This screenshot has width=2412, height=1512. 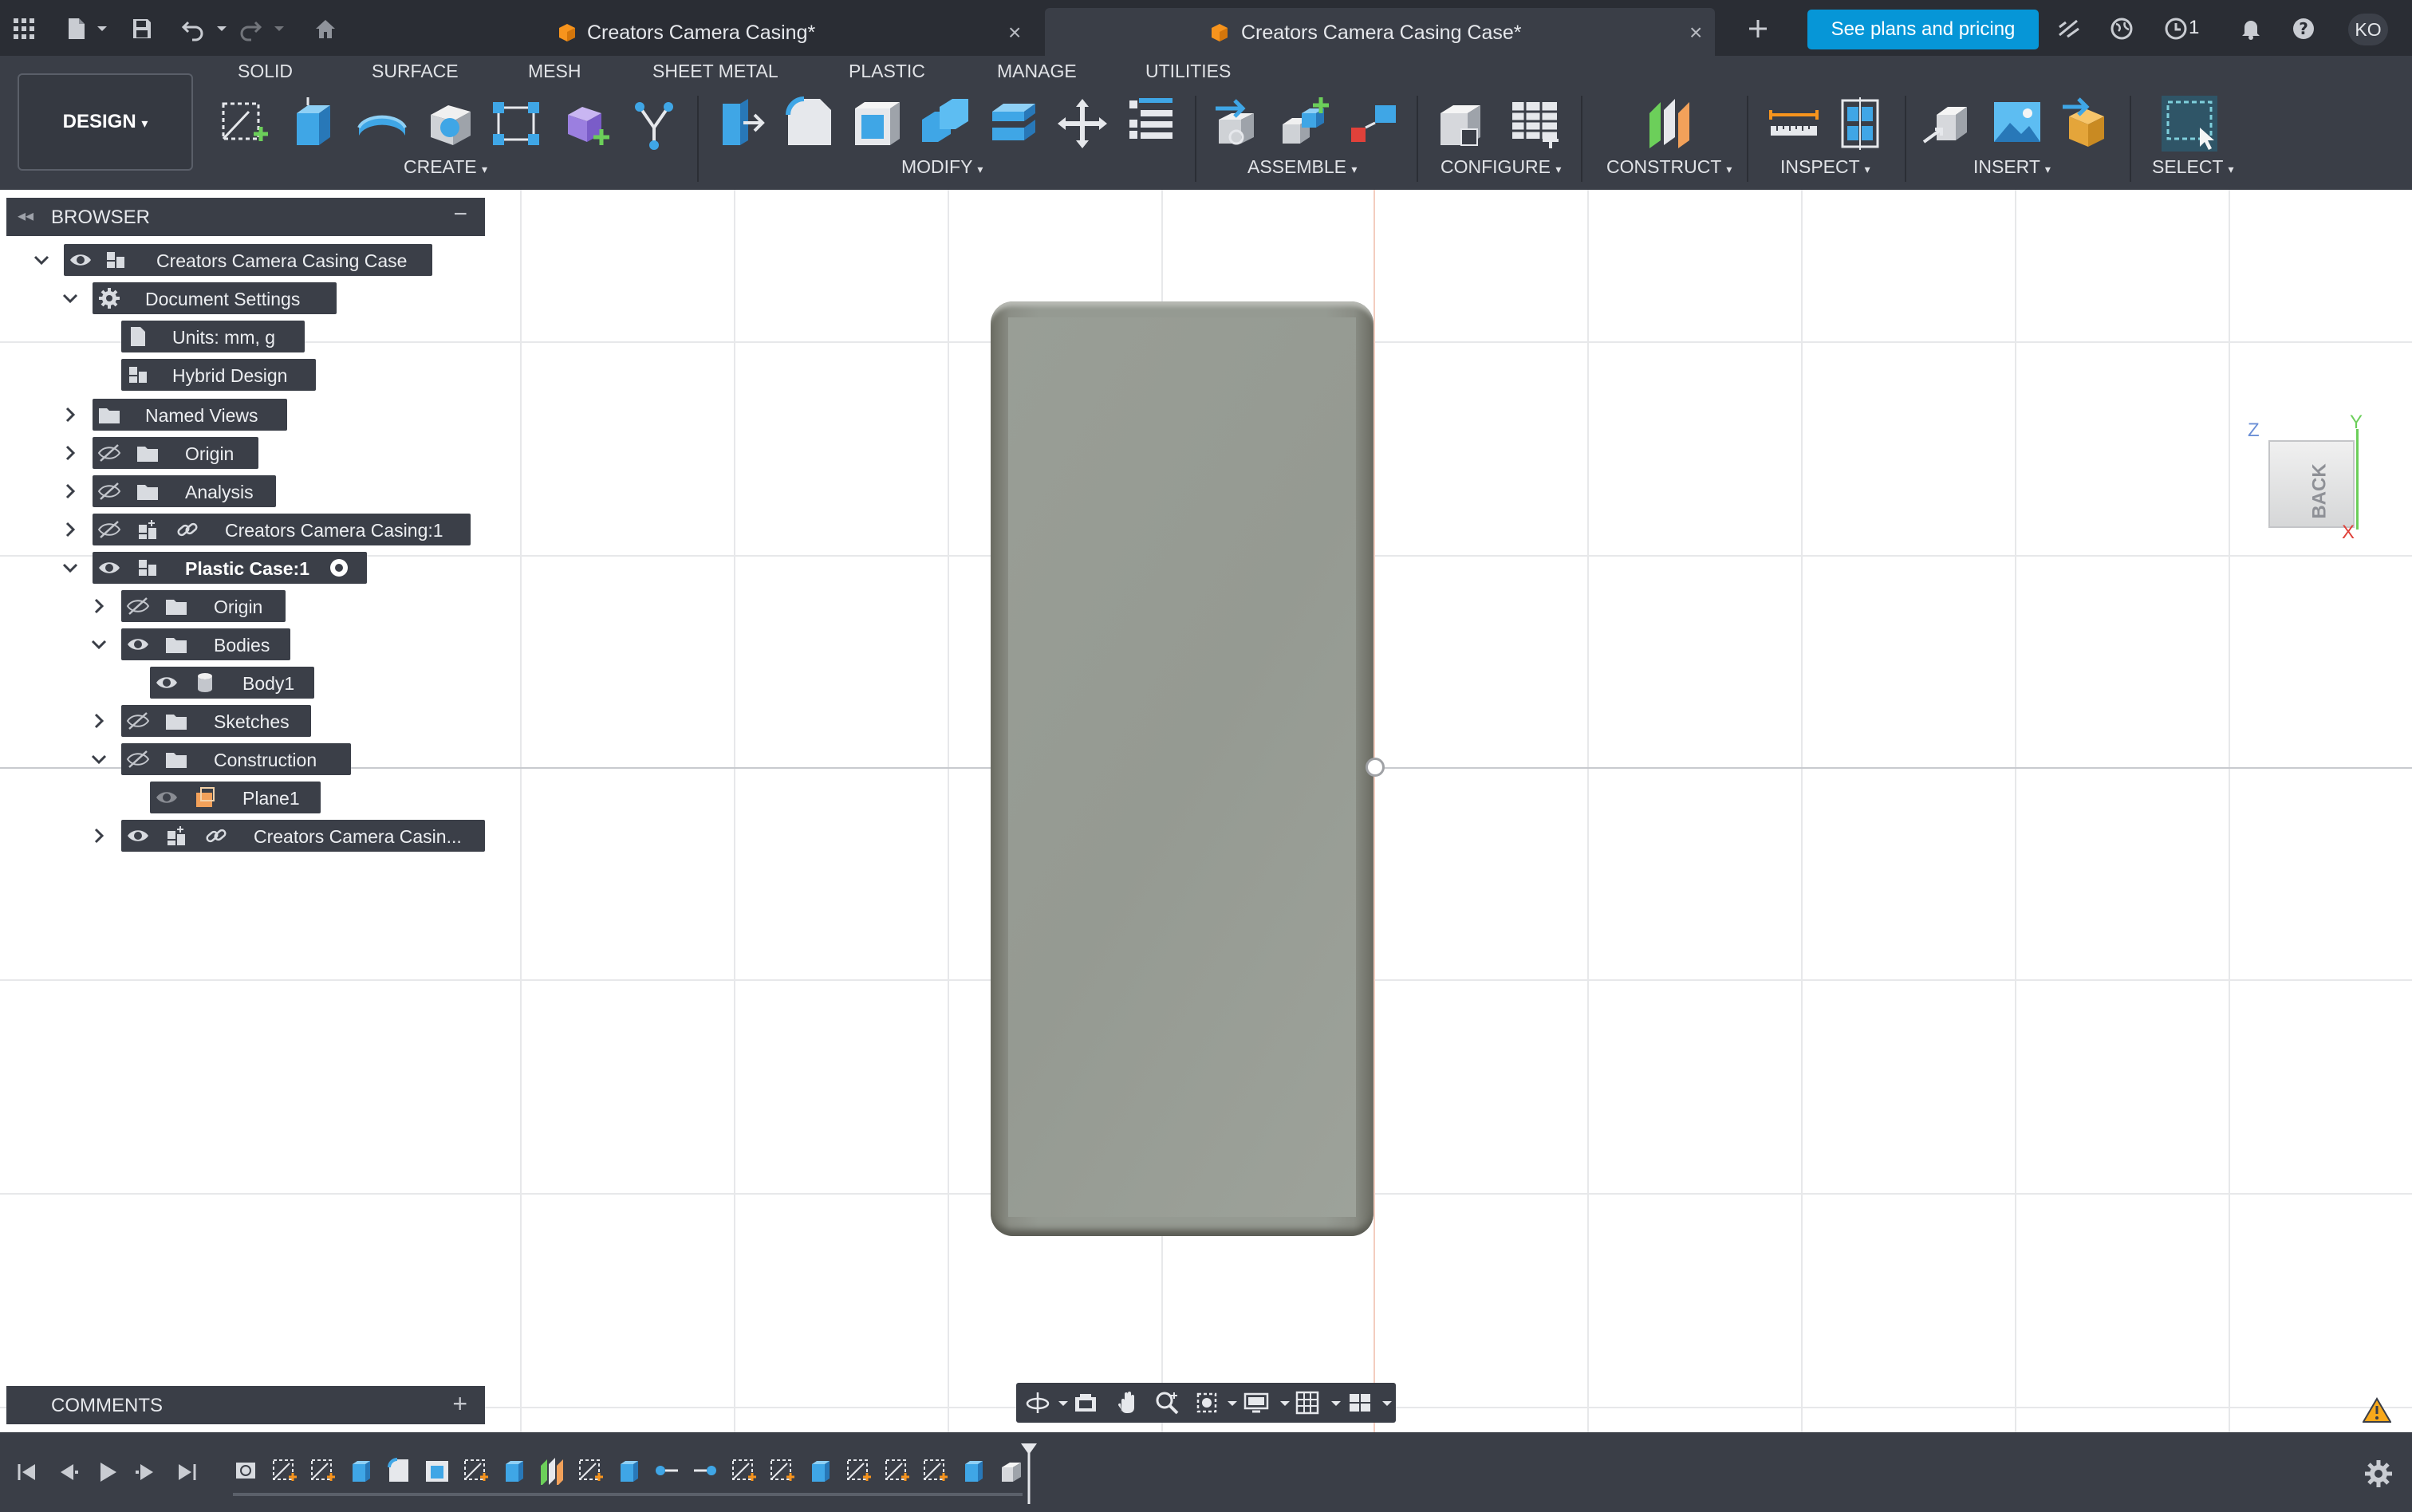 What do you see at coordinates (142, 29) in the screenshot?
I see `save-icon` at bounding box center [142, 29].